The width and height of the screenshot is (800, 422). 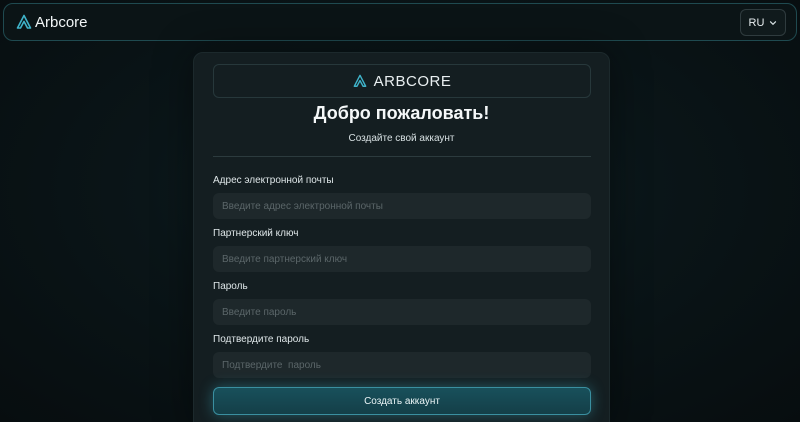 I want to click on create-account-button: Создать аккаунт, so click(x=402, y=401).